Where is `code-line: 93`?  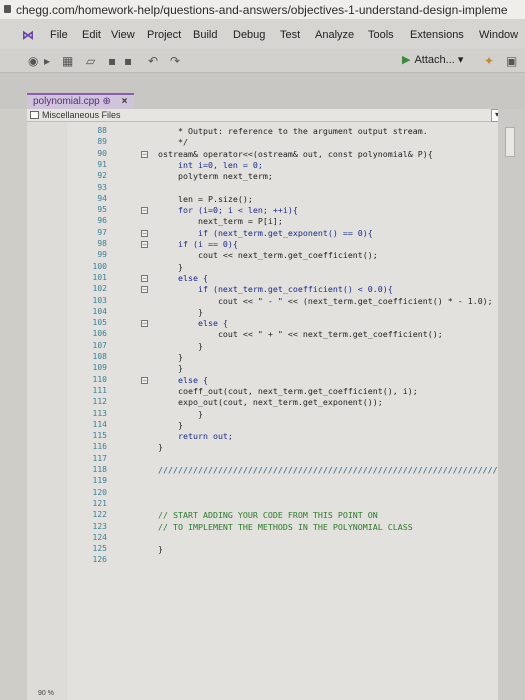
code-line: 93 is located at coordinates (304, 188).